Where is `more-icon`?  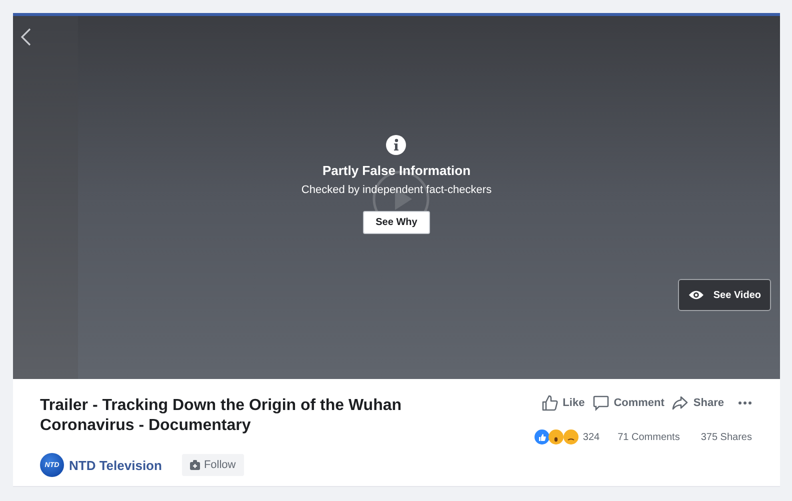 more-icon is located at coordinates (745, 403).